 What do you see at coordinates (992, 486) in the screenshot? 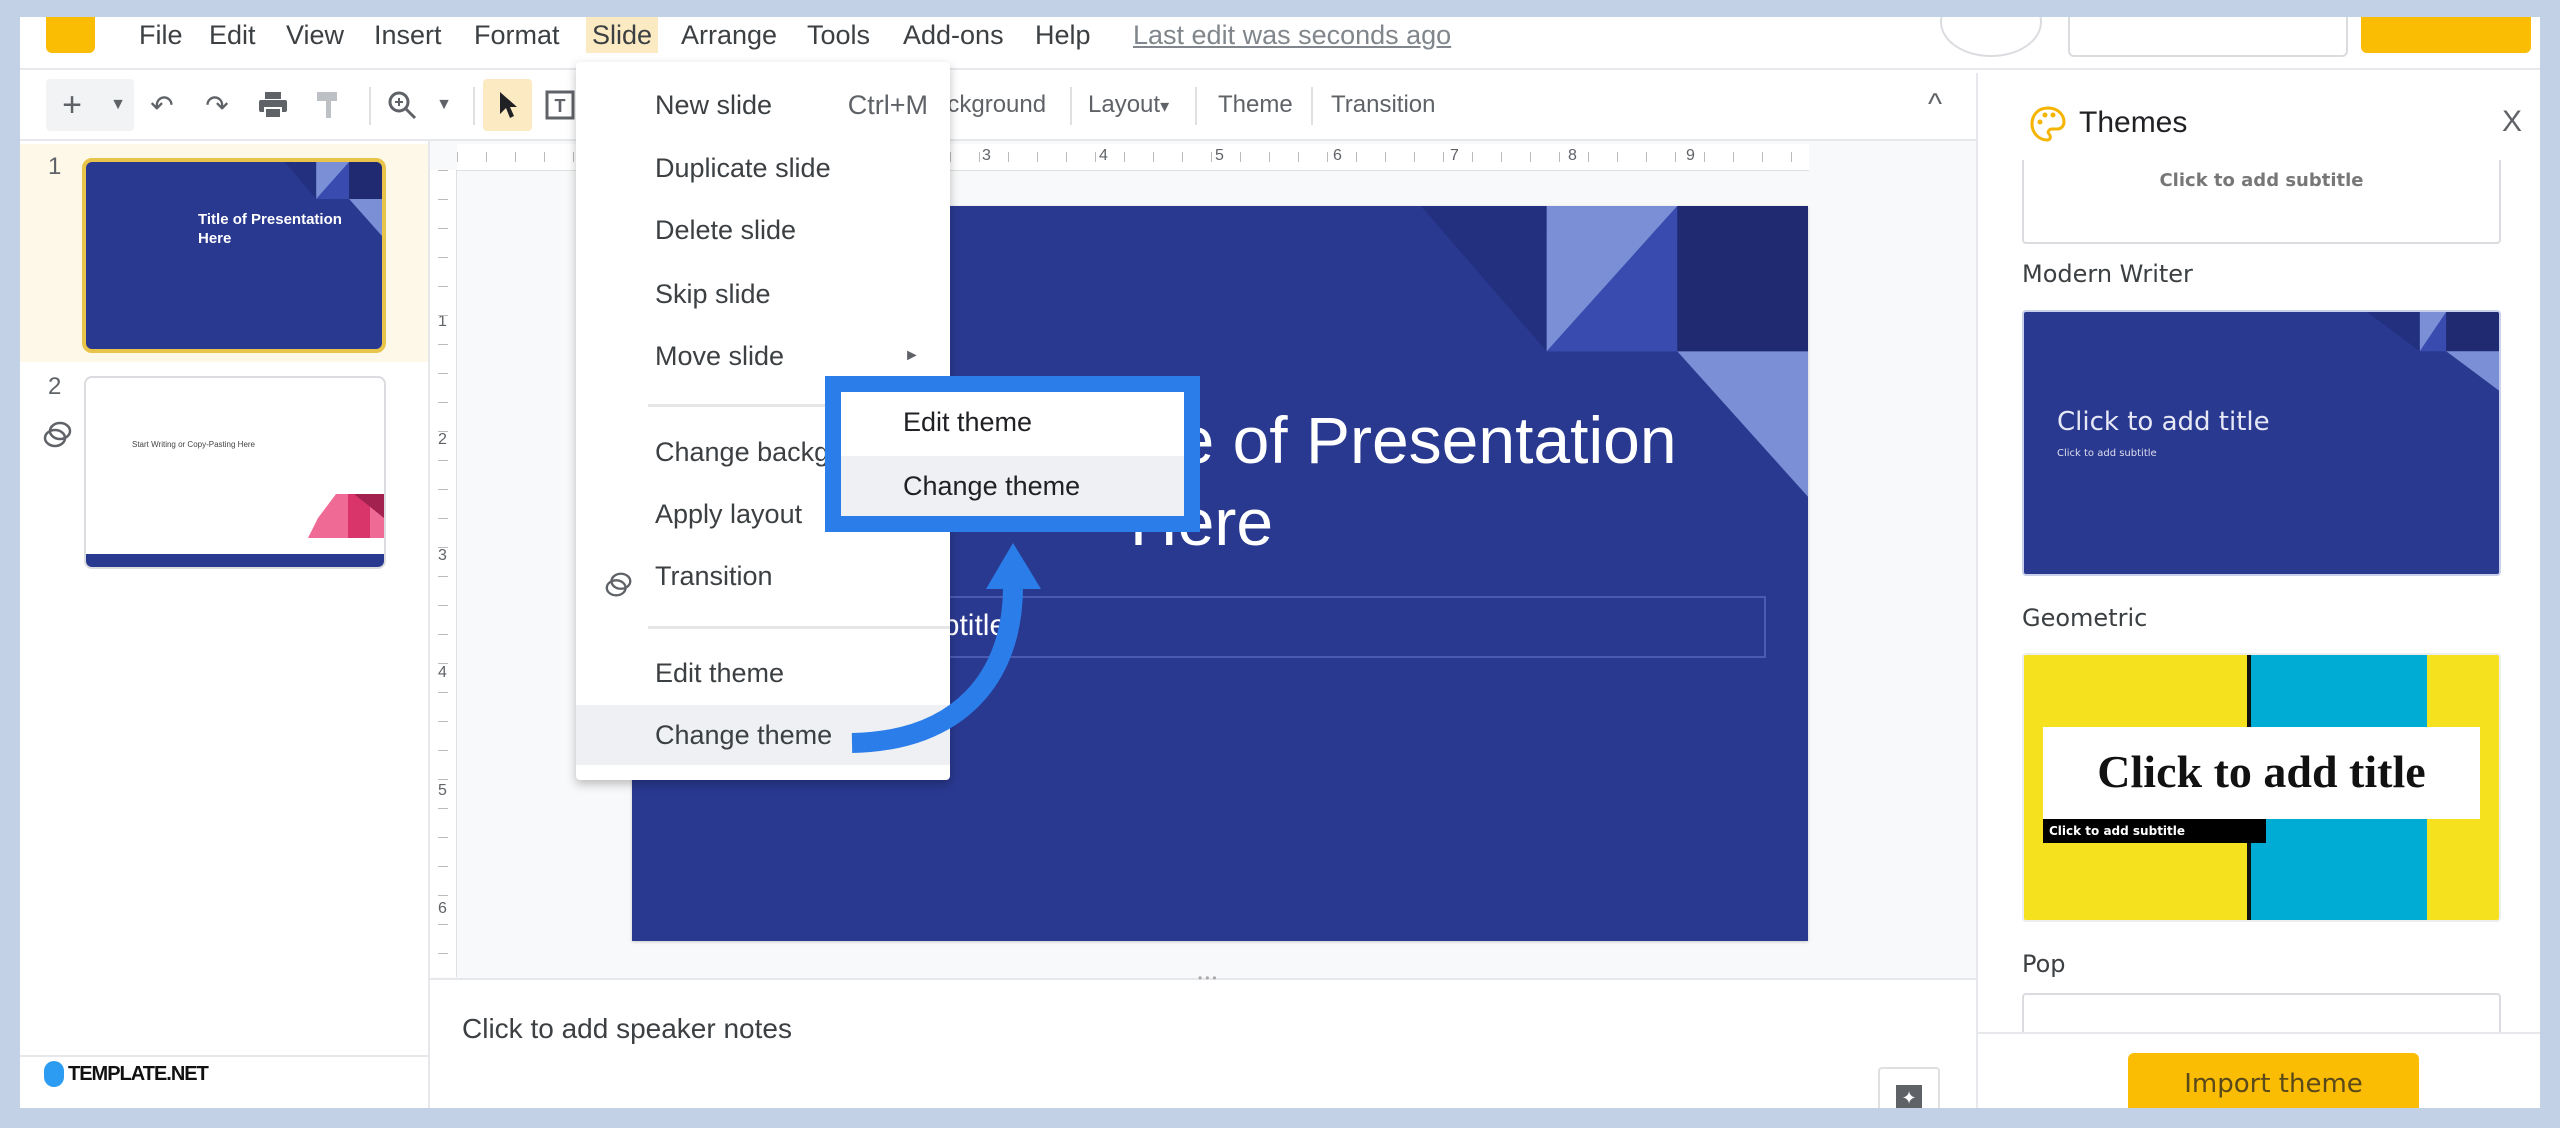
I see `callout-label: Change theme` at bounding box center [992, 486].